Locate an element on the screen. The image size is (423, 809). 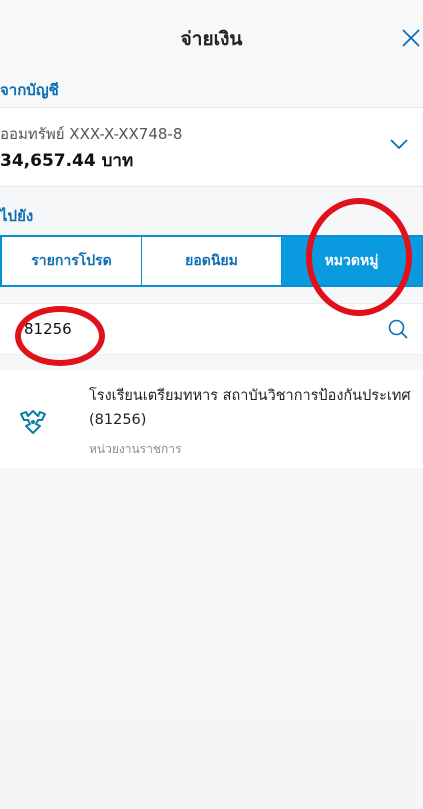
tab-popular: ยอดนิยม is located at coordinates (212, 261).